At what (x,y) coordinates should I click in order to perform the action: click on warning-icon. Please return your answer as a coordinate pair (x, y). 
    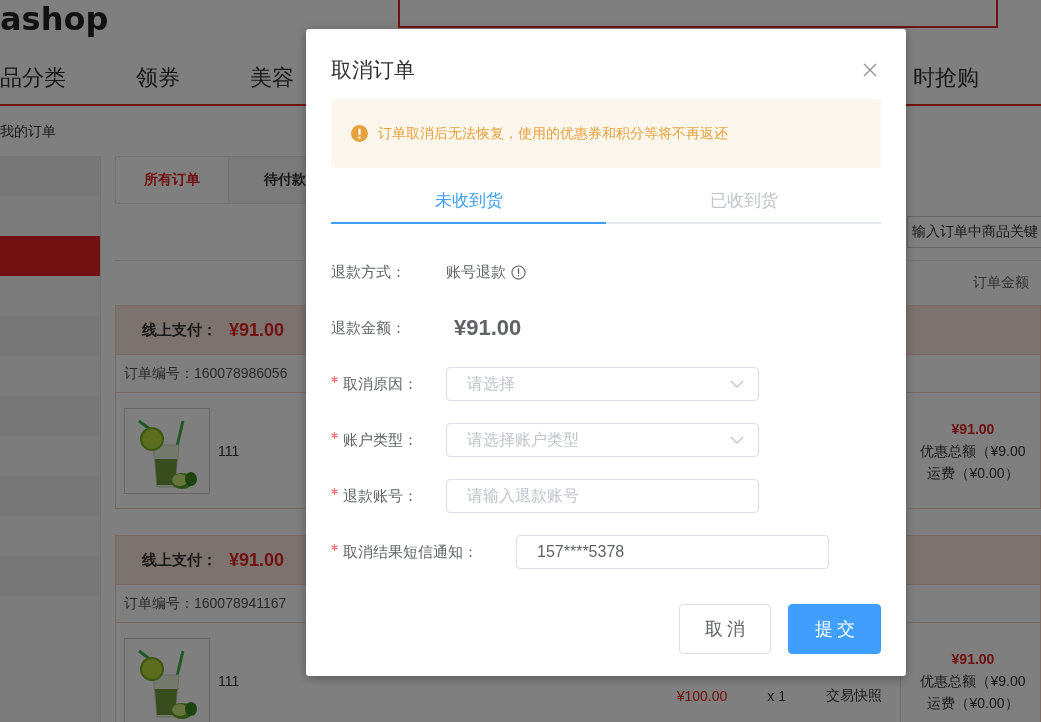
    Looking at the image, I should click on (359, 133).